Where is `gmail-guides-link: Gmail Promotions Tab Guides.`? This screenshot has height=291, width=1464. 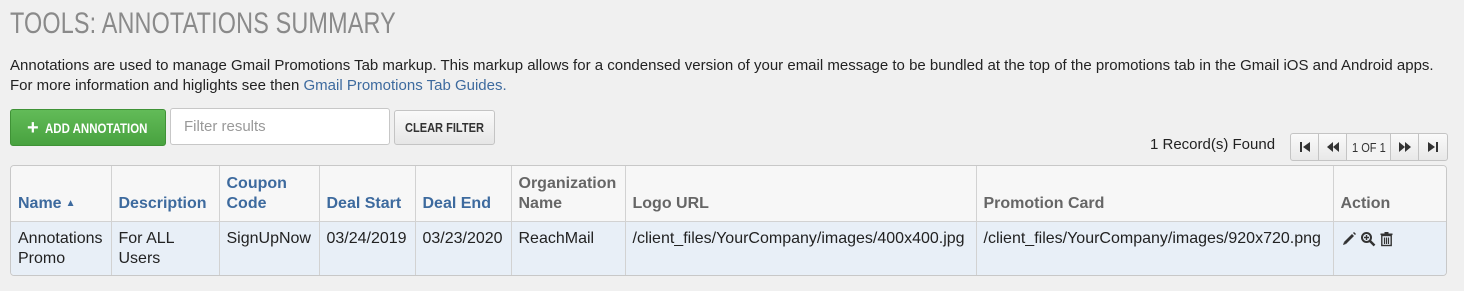
gmail-guides-link: Gmail Promotions Tab Guides. is located at coordinates (405, 85).